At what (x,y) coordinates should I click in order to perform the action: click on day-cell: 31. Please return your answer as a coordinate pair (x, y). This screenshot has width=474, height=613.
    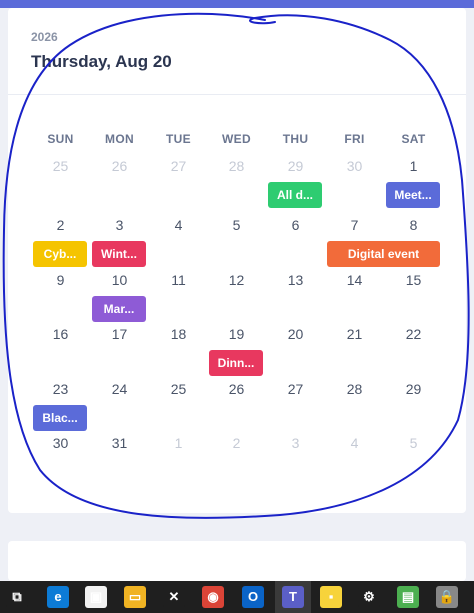
    Looking at the image, I should click on (119, 443).